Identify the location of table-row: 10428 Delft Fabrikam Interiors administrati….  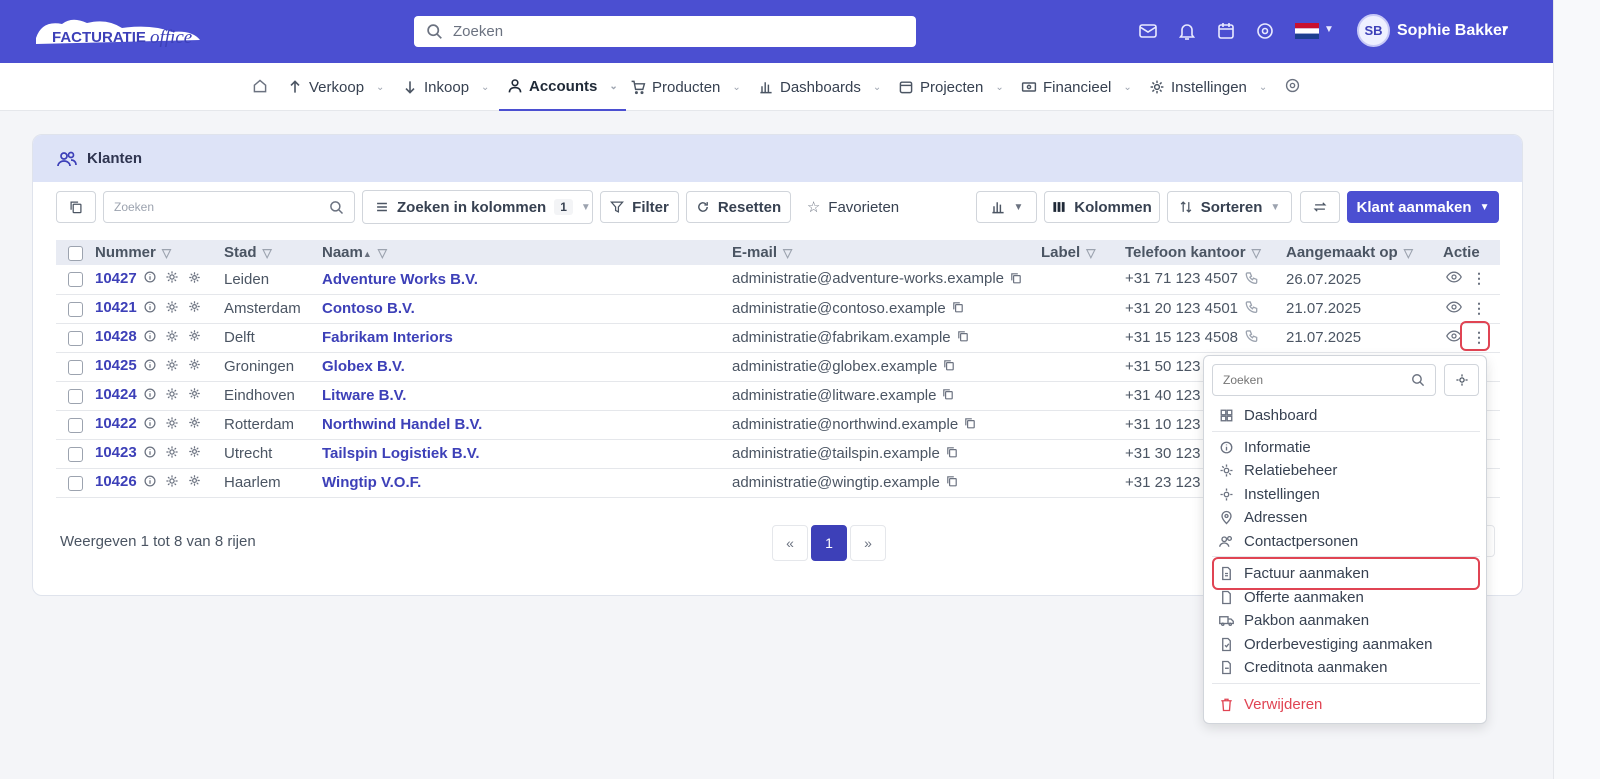
(778, 338).